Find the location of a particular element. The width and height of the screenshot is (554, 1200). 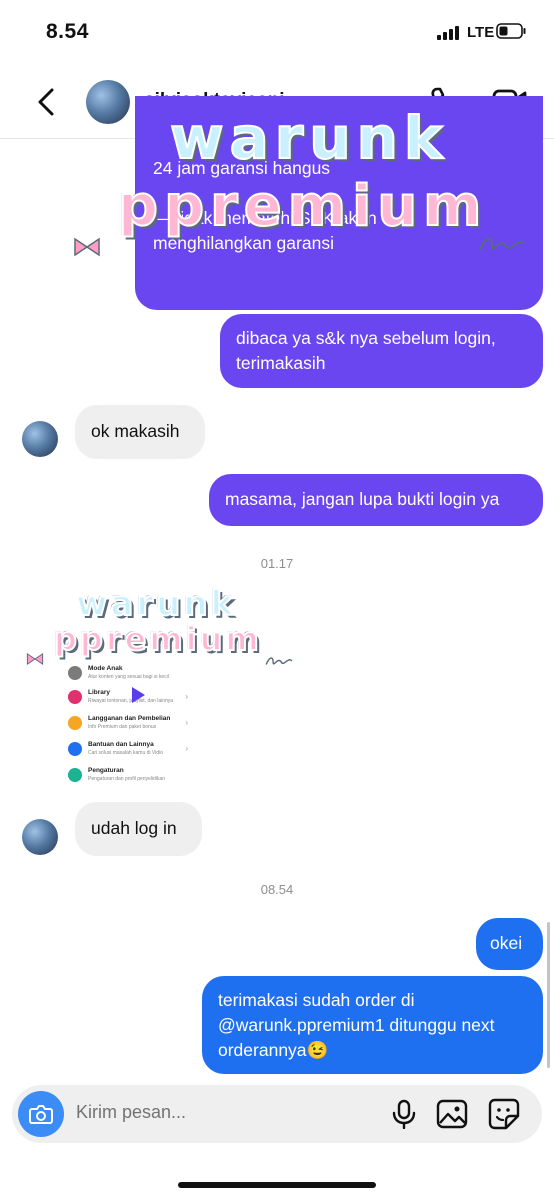

status-time: 8.54 is located at coordinates (67, 31).